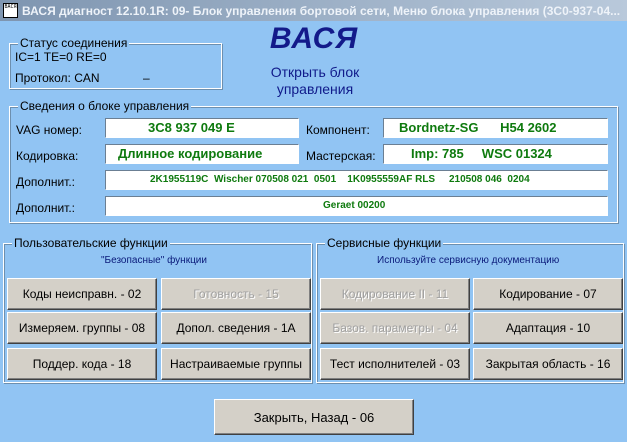 The image size is (627, 442). Describe the element at coordinates (236, 364) in the screenshot. I see `custom-groups-button: Настраиваемые группы` at that location.